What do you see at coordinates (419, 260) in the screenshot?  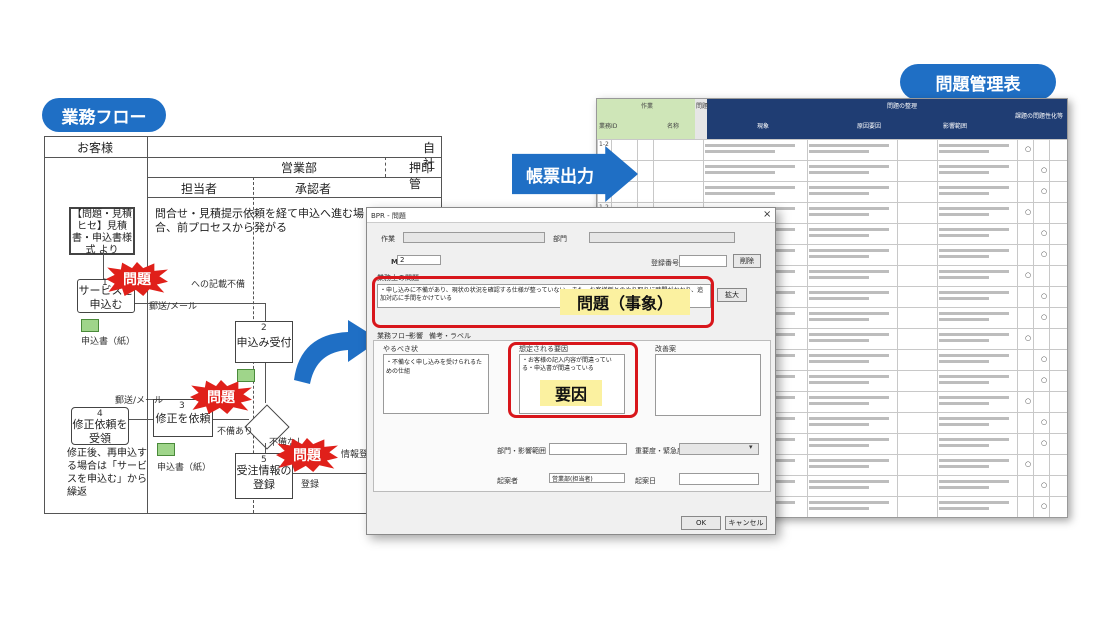 I see `m-field: 2` at bounding box center [419, 260].